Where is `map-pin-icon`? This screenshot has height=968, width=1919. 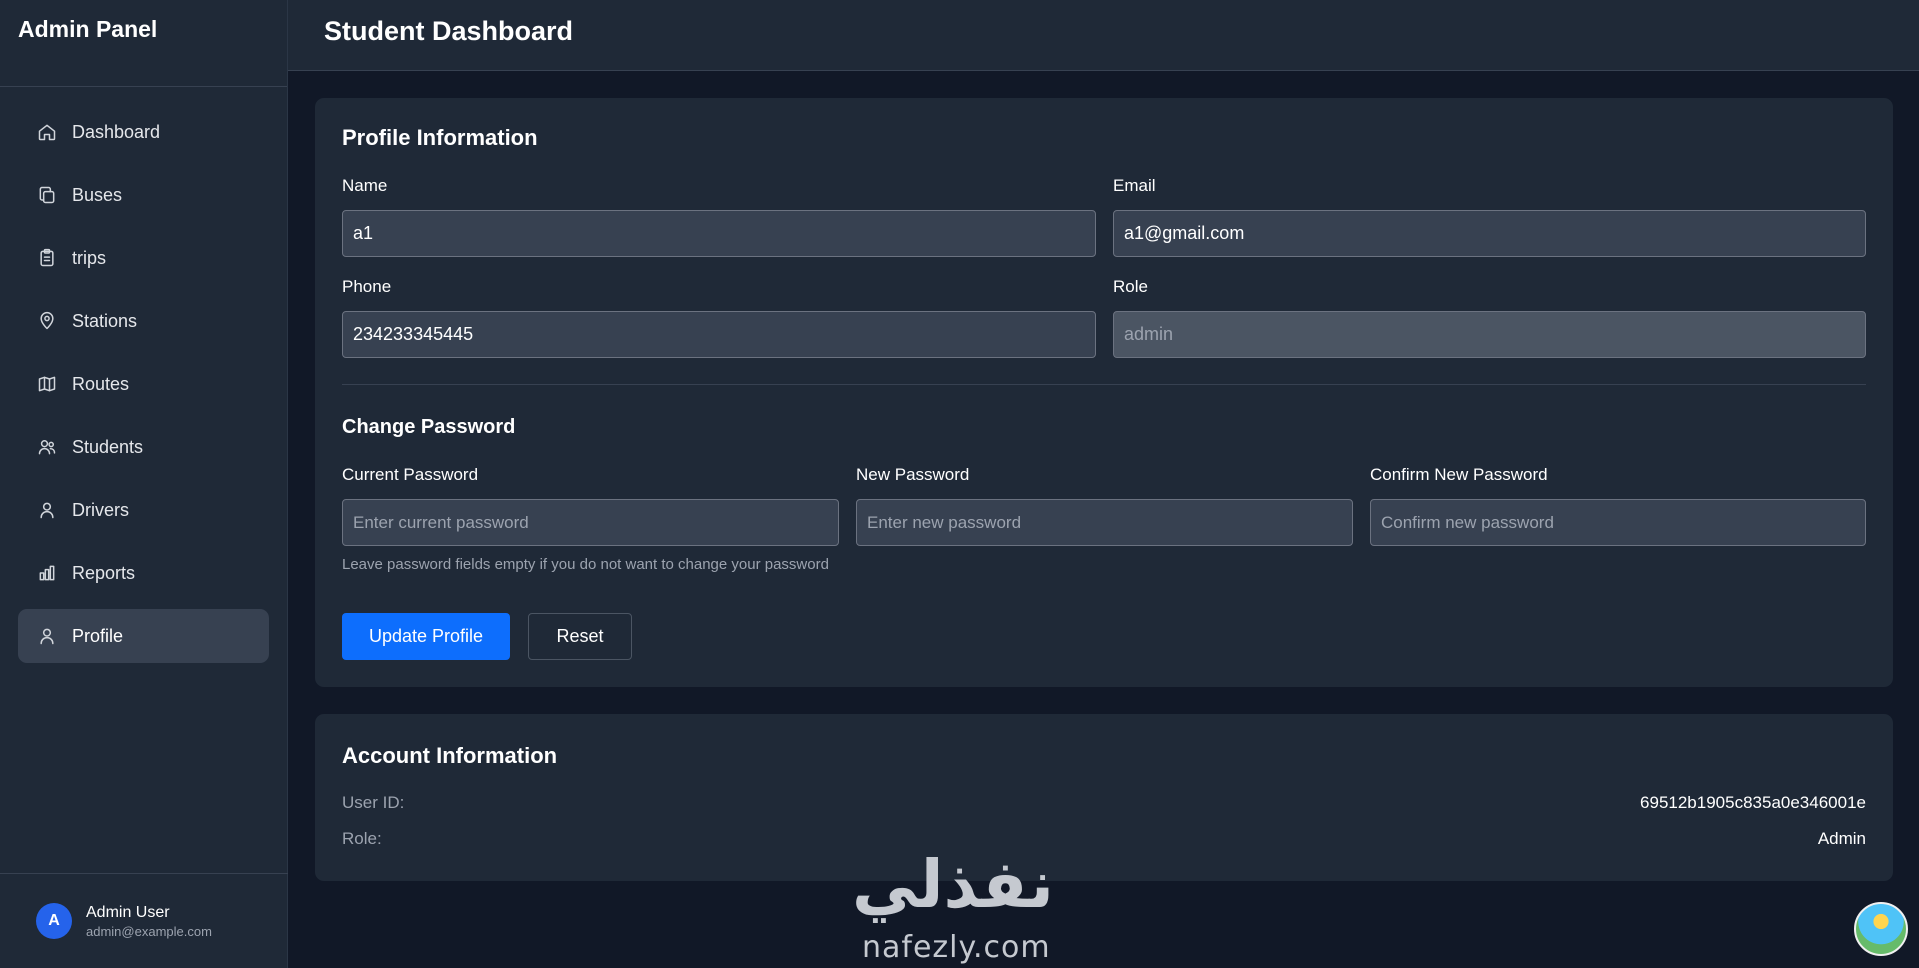
map-pin-icon is located at coordinates (47, 321).